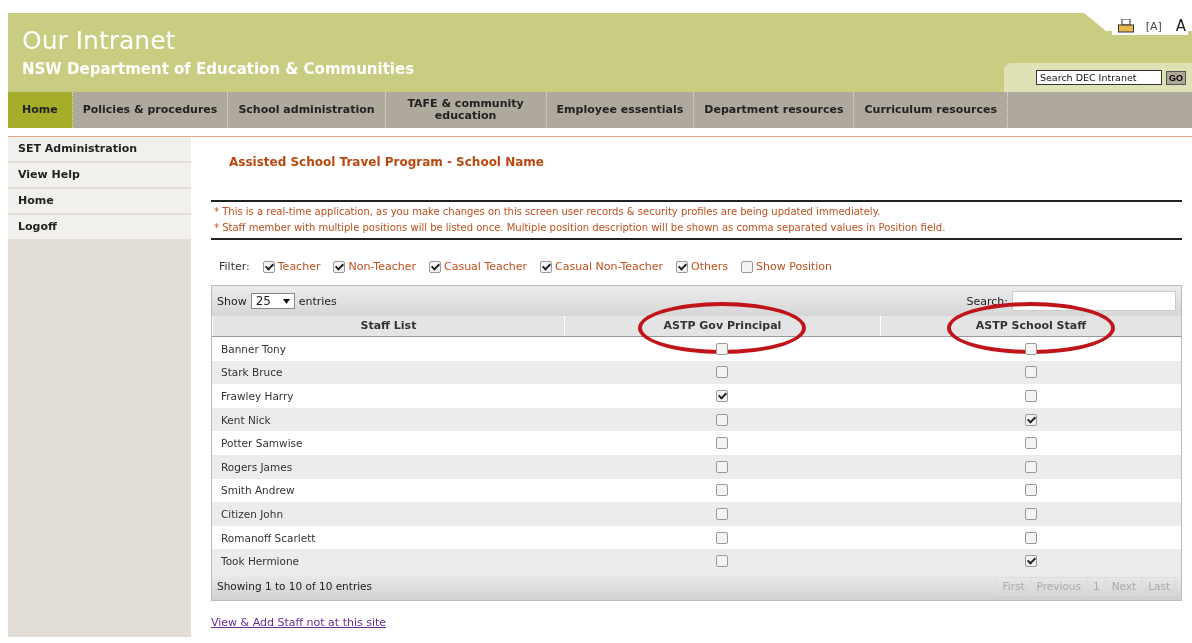 This screenshot has width=1192, height=643. What do you see at coordinates (252, 514) in the screenshot?
I see `staff-name: Citizen John` at bounding box center [252, 514].